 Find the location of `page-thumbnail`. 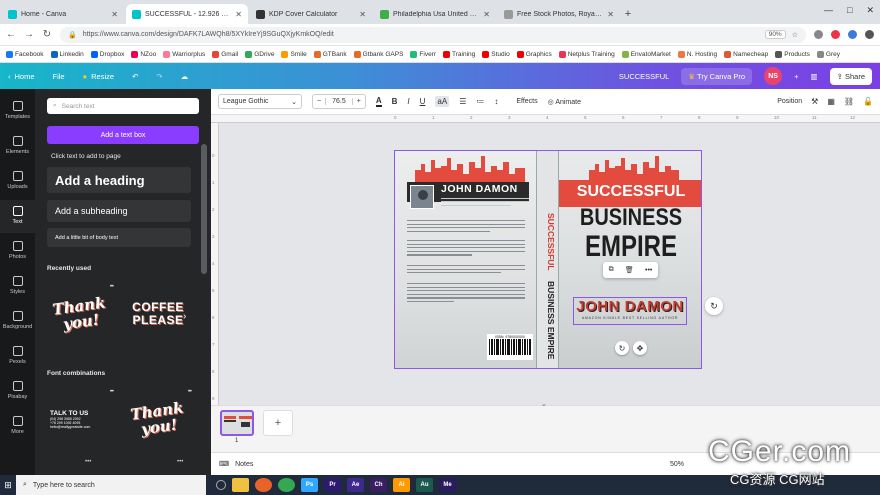

page-thumbnail is located at coordinates (237, 423).